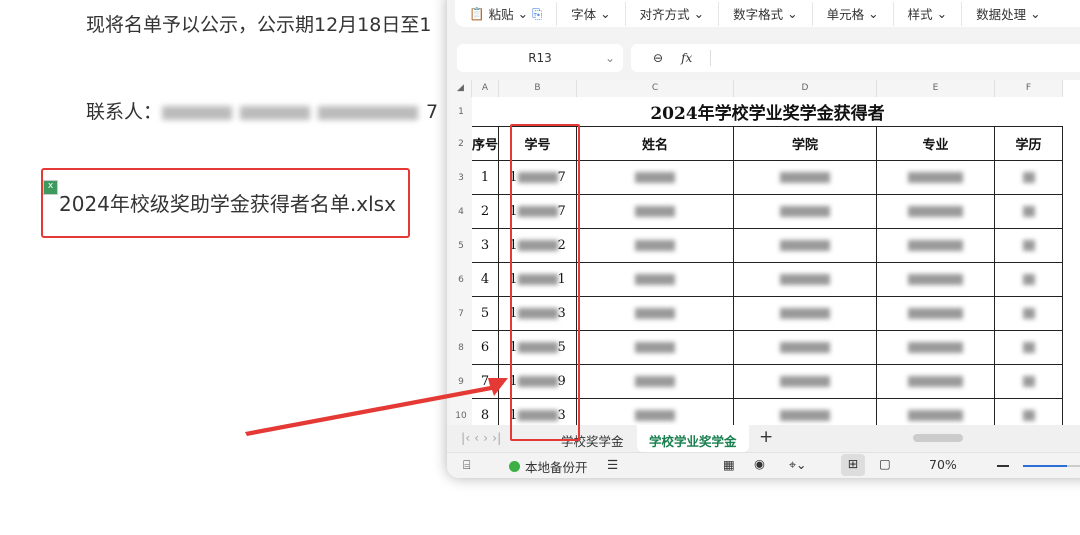 This screenshot has width=1080, height=535. I want to click on red-arrow, so click(376, 407).